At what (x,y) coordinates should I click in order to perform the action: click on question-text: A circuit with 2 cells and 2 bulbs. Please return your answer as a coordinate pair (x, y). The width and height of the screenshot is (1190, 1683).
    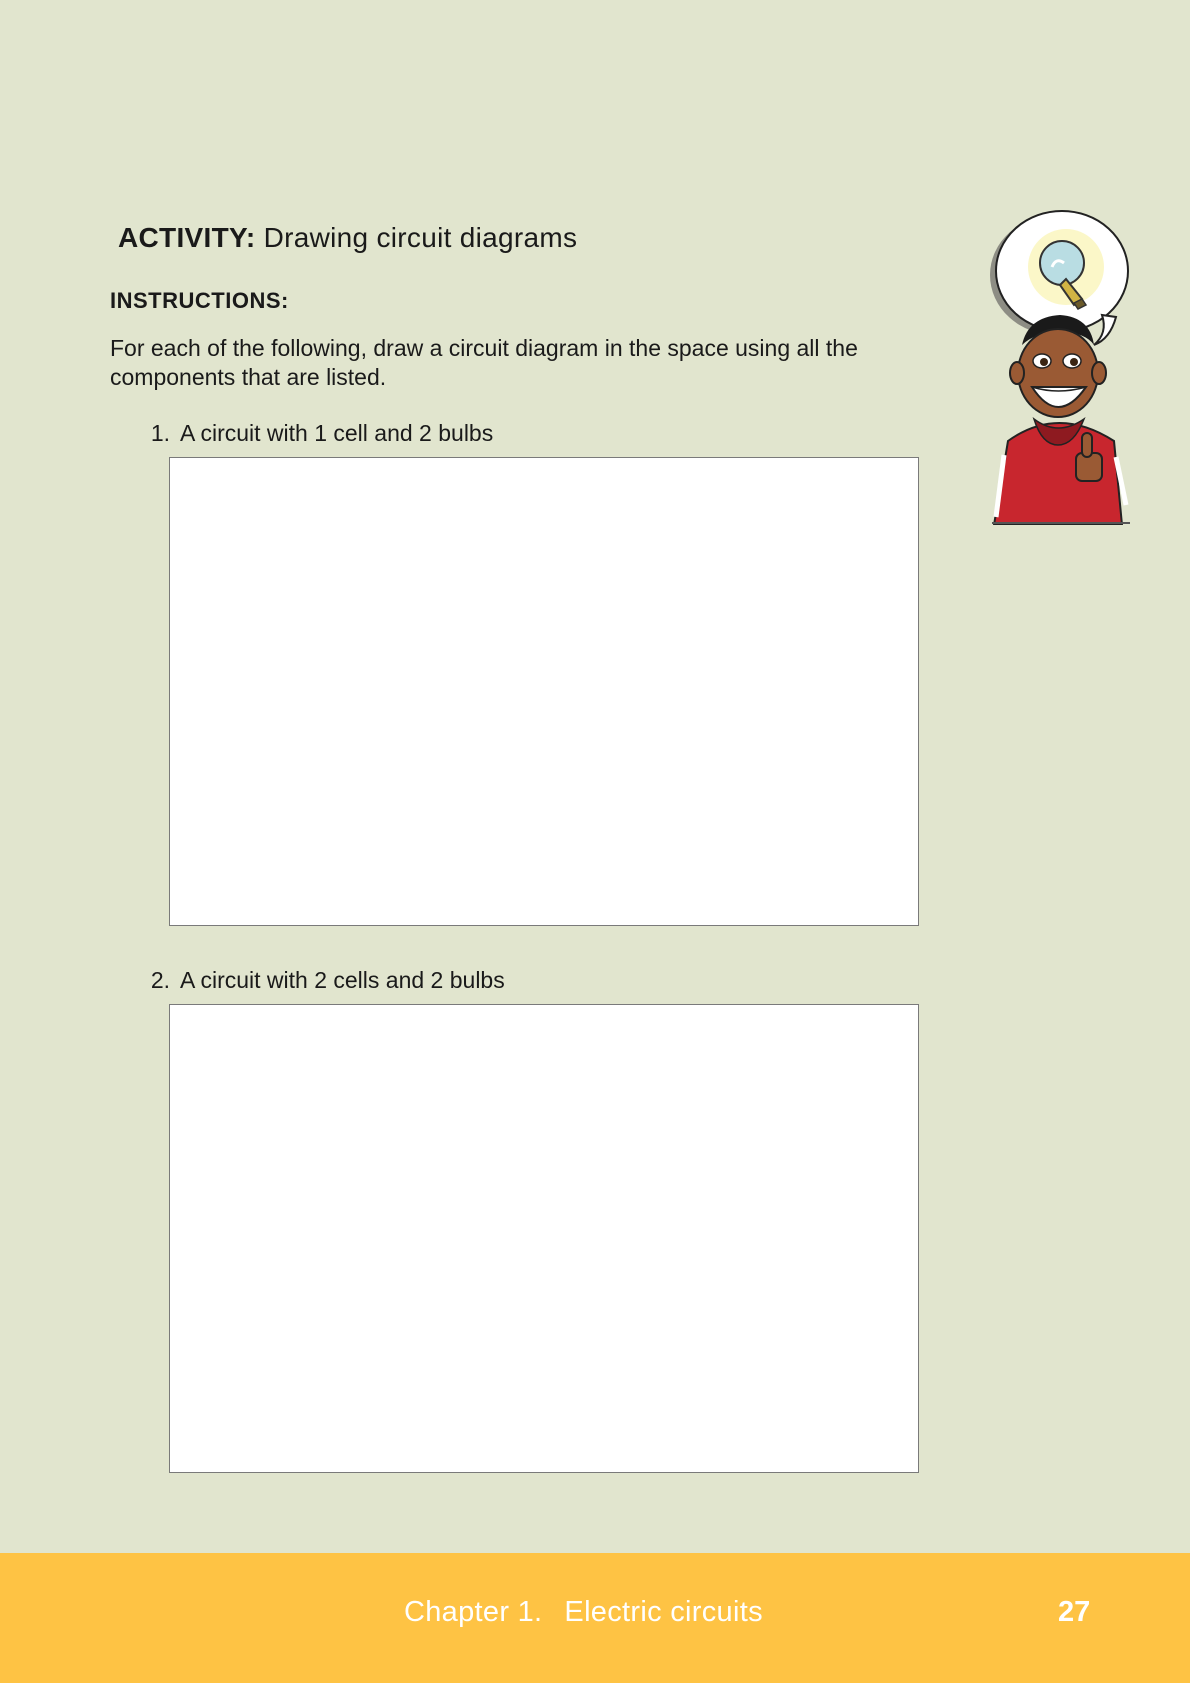
    Looking at the image, I should click on (342, 980).